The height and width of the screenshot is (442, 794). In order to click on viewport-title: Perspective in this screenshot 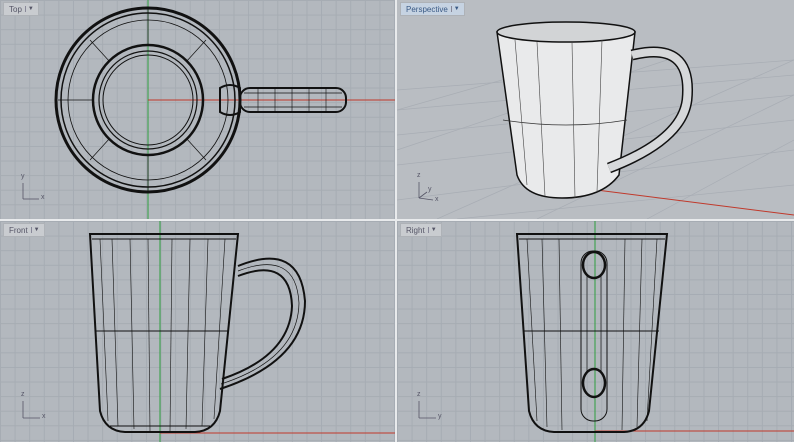, I will do `click(427, 9)`.